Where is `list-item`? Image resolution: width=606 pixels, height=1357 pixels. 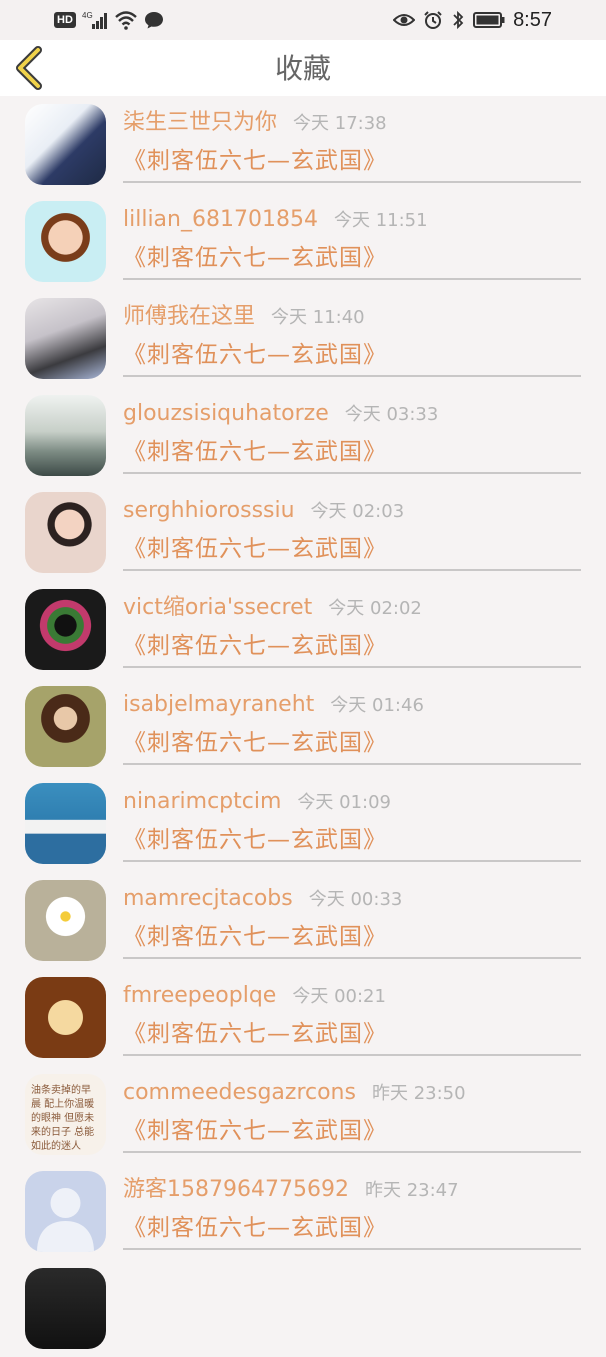
list-item is located at coordinates (303, 1308).